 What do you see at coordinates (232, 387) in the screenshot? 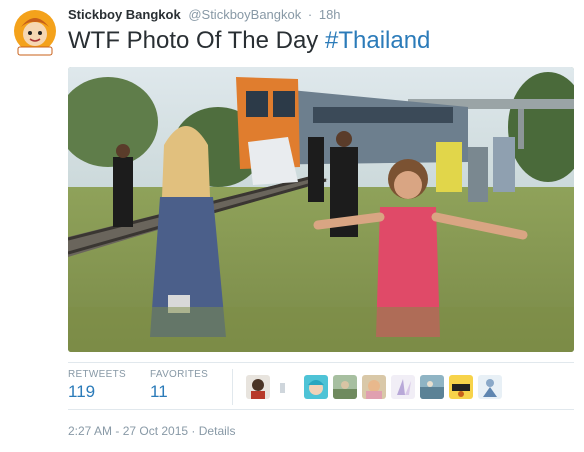
I see `stats-divider` at bounding box center [232, 387].